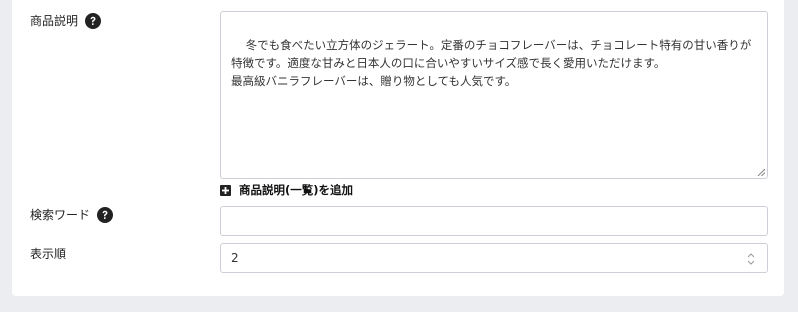  I want to click on add-description-list-link: 商品説明(一覧)を追加, so click(286, 190).